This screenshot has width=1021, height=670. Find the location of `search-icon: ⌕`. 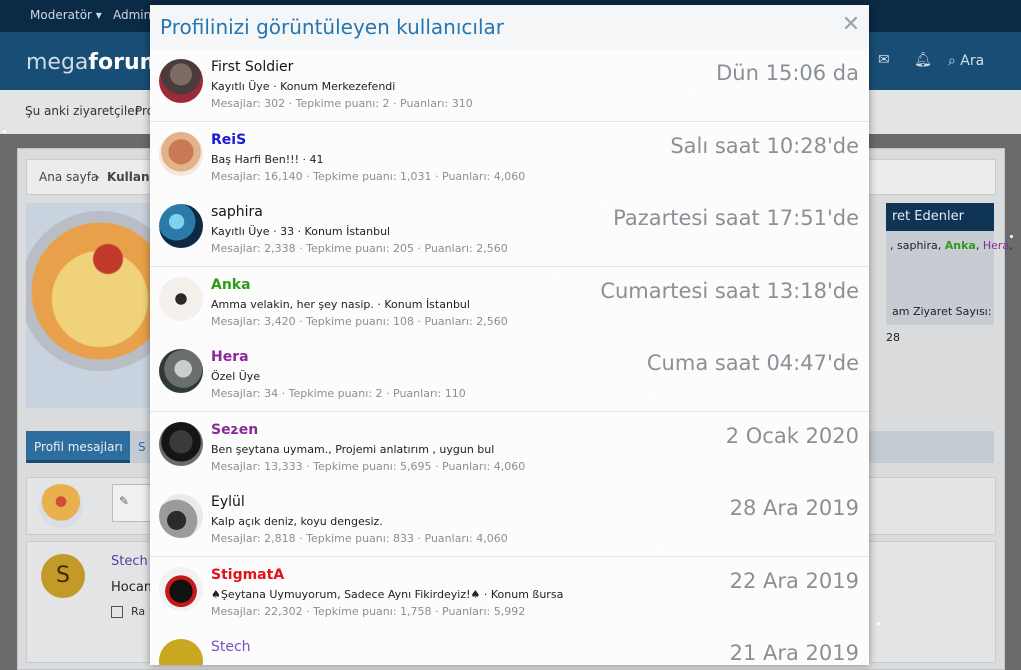

search-icon: ⌕ is located at coordinates (952, 61).